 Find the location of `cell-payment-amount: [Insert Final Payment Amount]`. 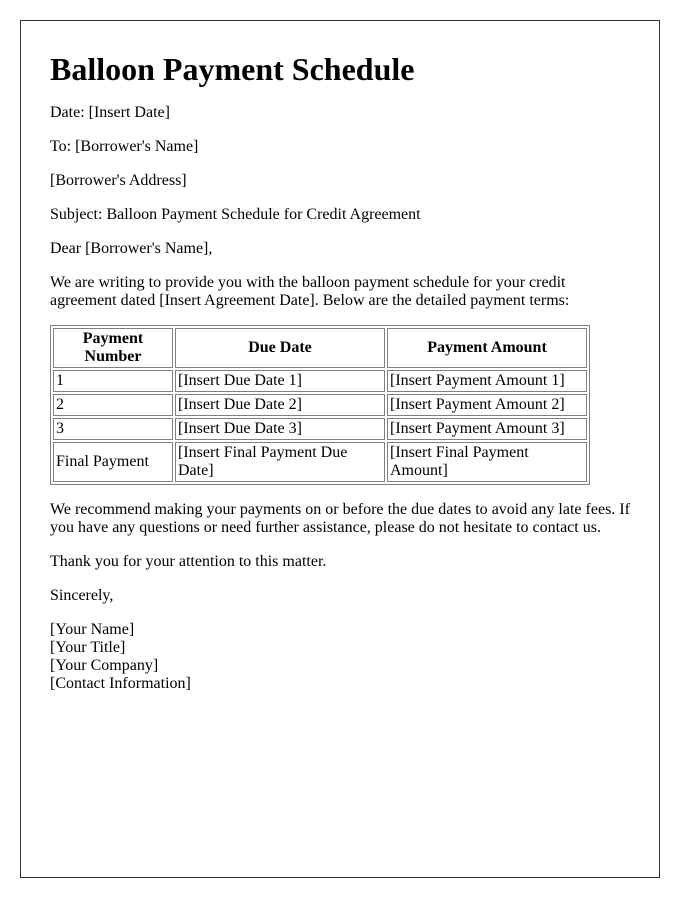

cell-payment-amount: [Insert Final Payment Amount] is located at coordinates (487, 462).